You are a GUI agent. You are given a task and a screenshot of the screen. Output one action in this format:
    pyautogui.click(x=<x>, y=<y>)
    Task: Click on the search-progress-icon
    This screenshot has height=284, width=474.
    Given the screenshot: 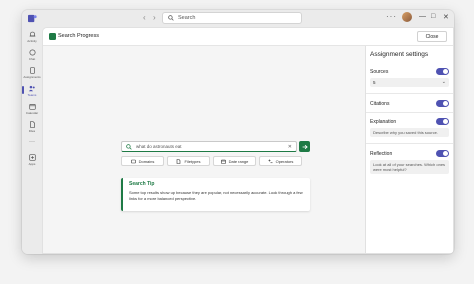 What is the action you would take?
    pyautogui.click(x=52, y=36)
    